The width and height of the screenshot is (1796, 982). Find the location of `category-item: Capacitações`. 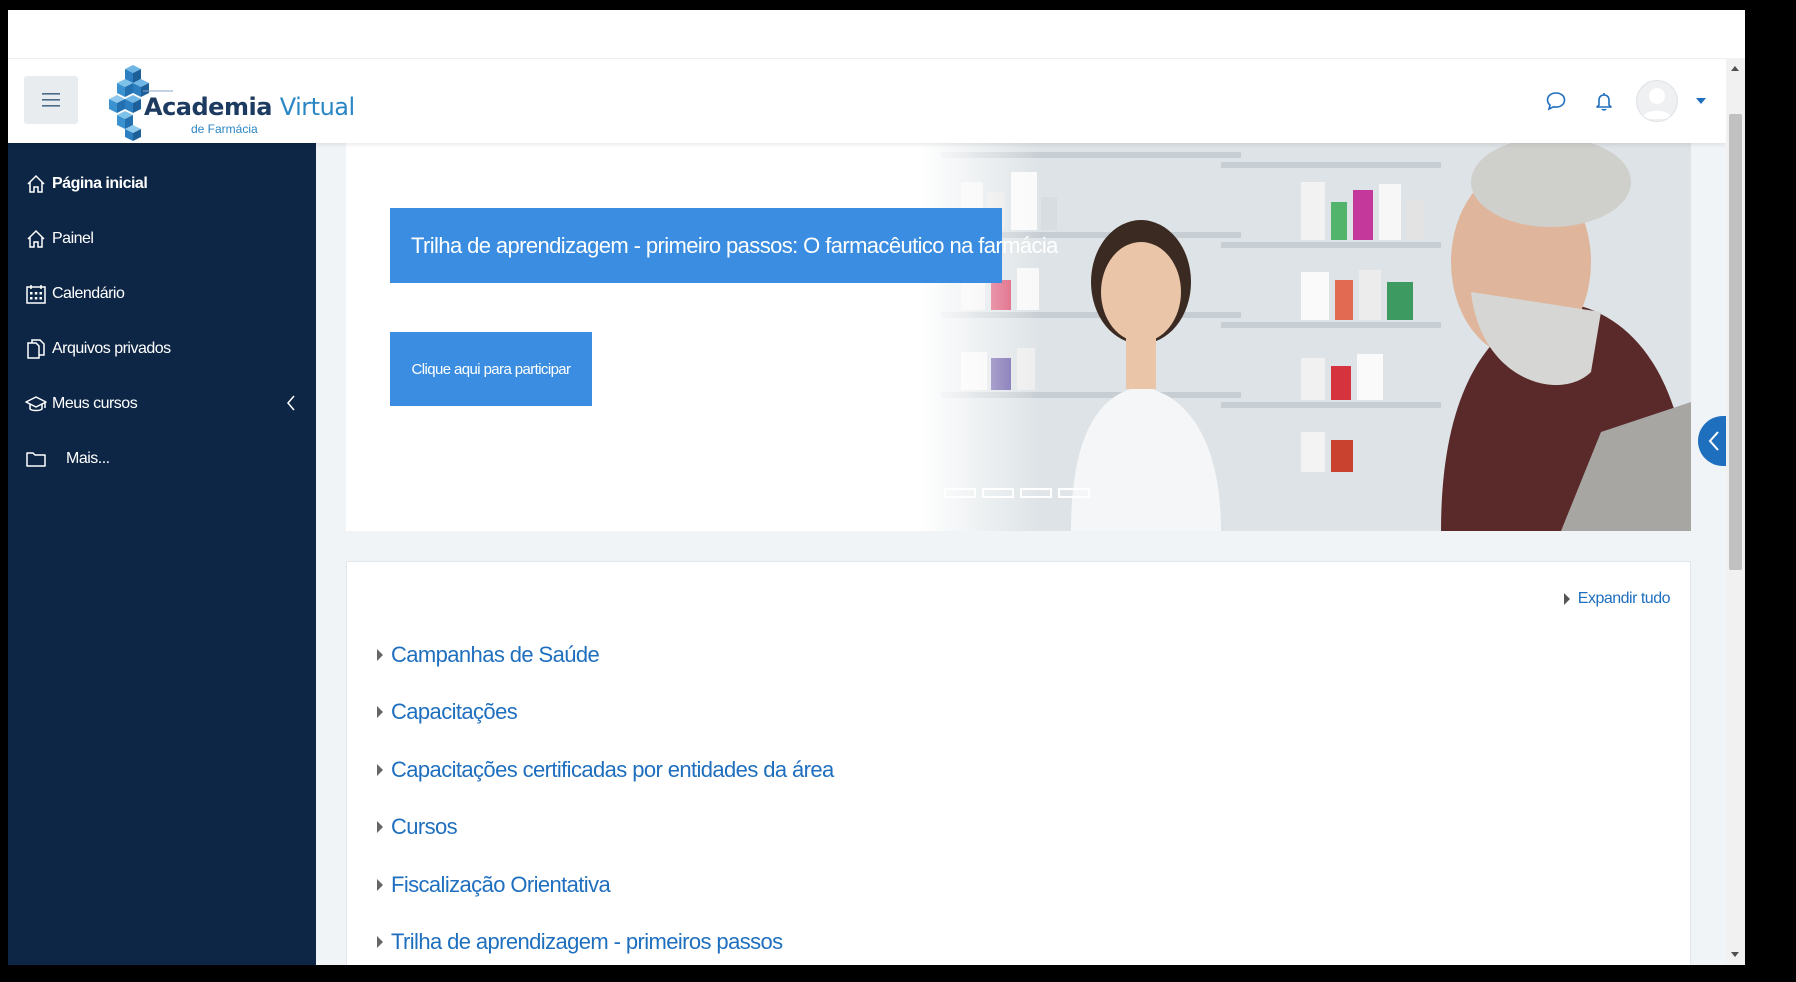

category-item: Capacitações is located at coordinates (447, 712).